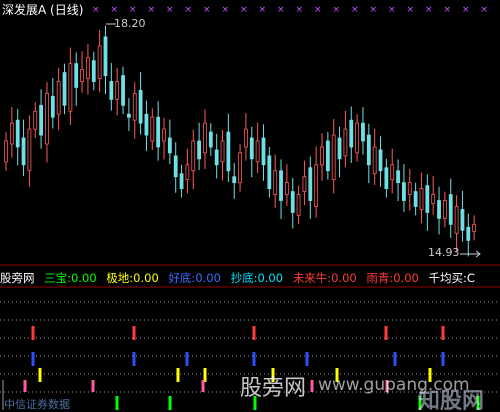  Describe the element at coordinates (452, 278) in the screenshot. I see `indicator-item-6: 千均买:C` at that location.